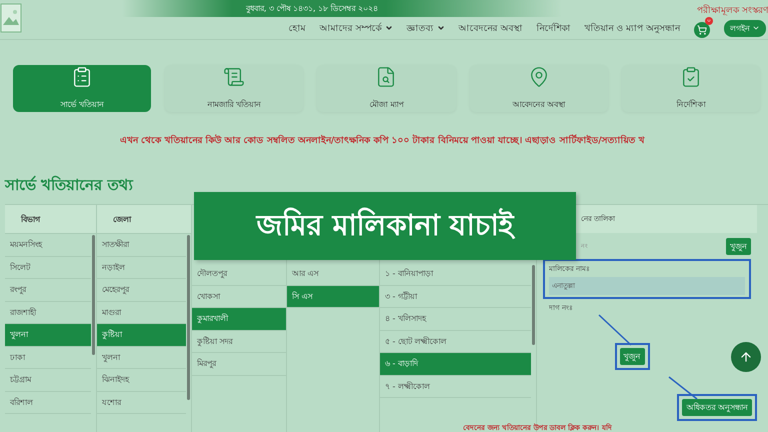 Image resolution: width=768 pixels, height=432 pixels. I want to click on cart-icon, so click(702, 29).